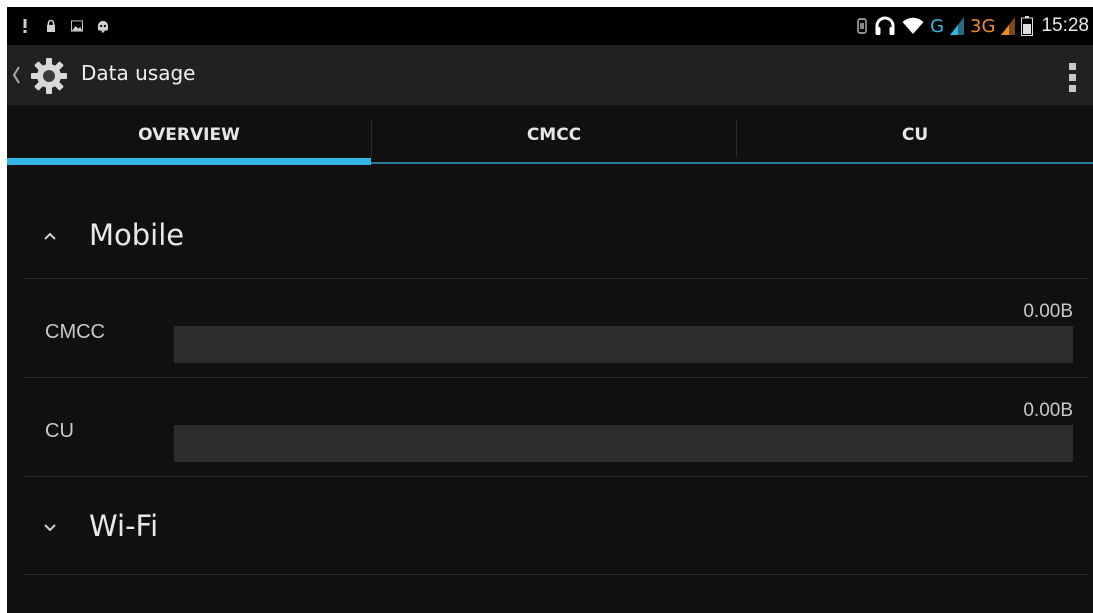  I want to click on headphones-icon, so click(885, 26).